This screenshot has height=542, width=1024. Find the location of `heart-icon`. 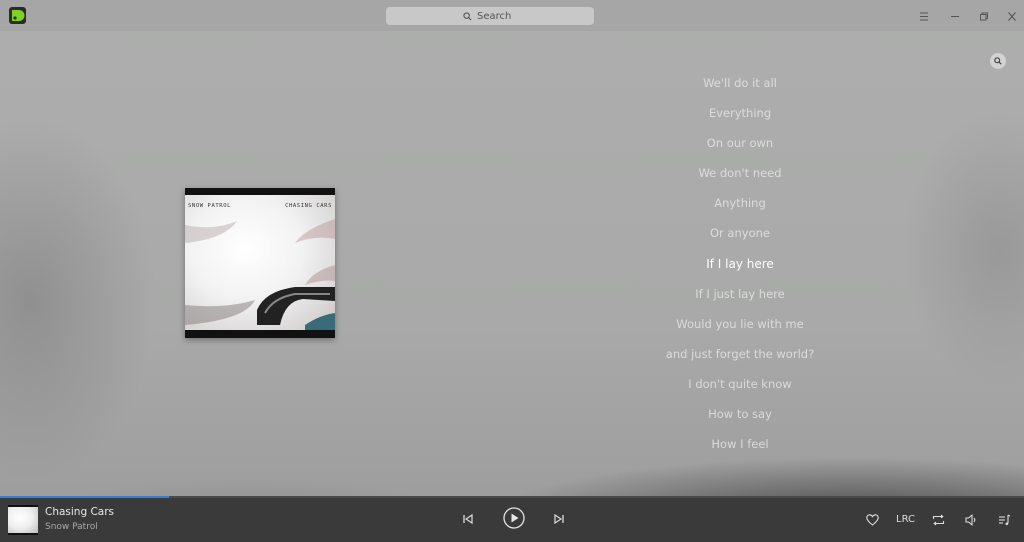

heart-icon is located at coordinates (872, 520).